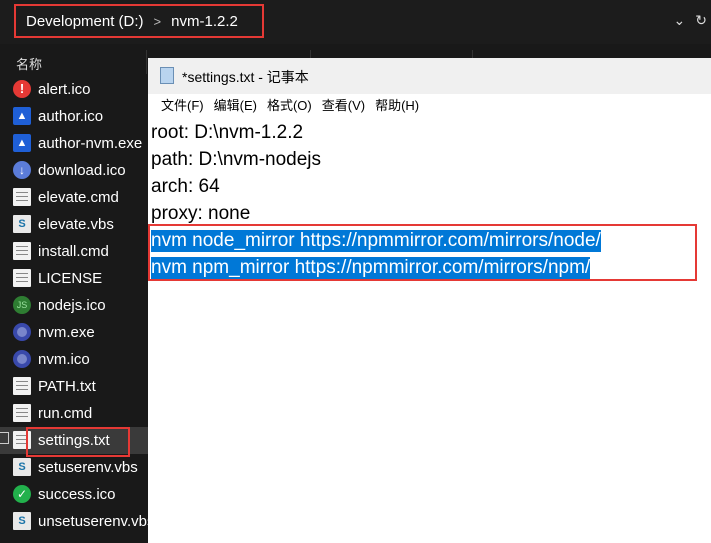 This screenshot has height=543, width=711. What do you see at coordinates (397, 106) in the screenshot?
I see `menu-help: 帮助(H)` at bounding box center [397, 106].